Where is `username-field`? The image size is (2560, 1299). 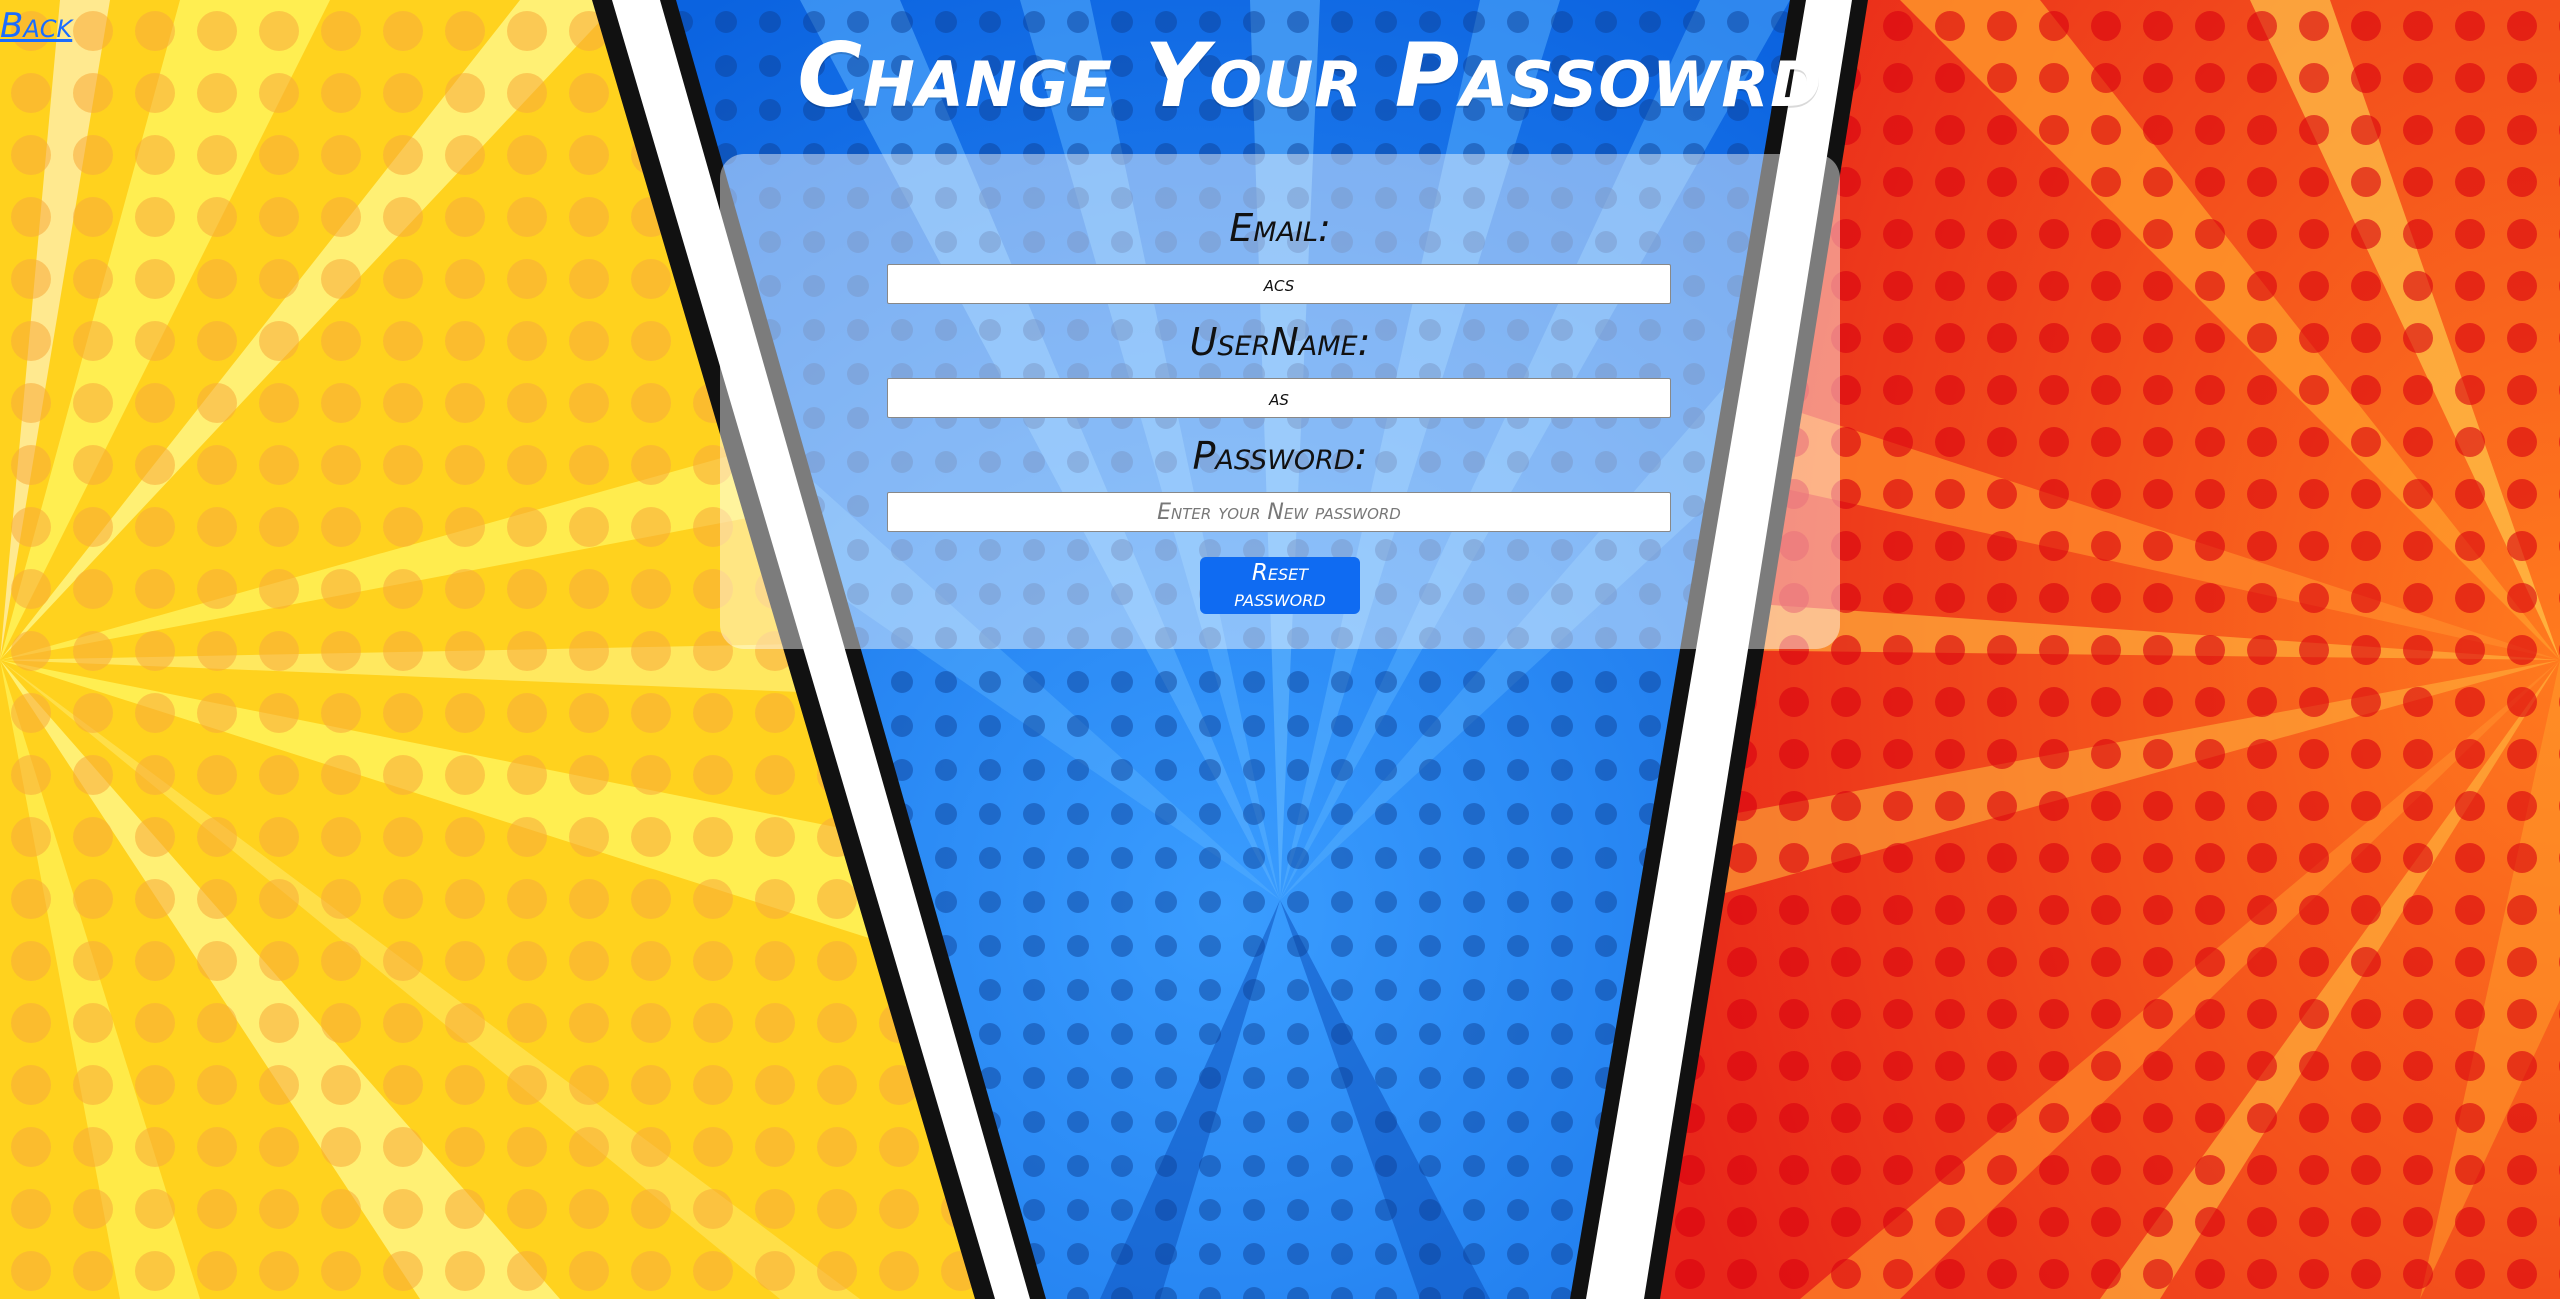 username-field is located at coordinates (1279, 398).